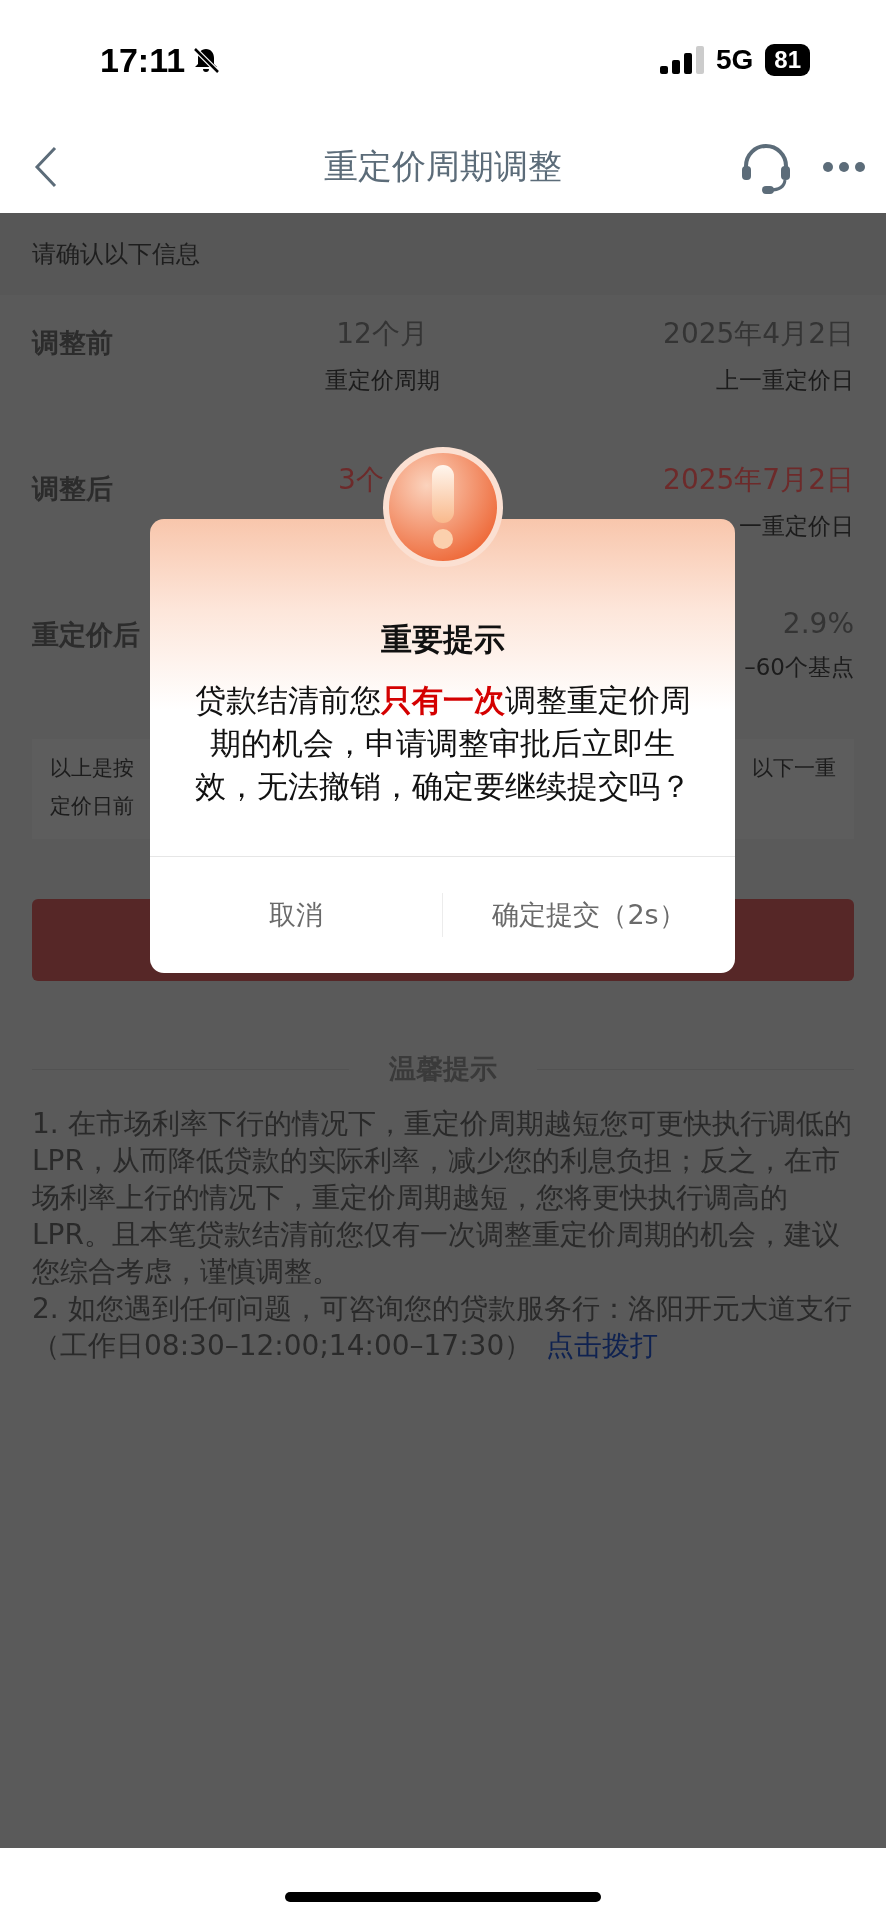  Describe the element at coordinates (116, 254) in the screenshot. I see `confirm-hint: 请确认以下信息` at that location.